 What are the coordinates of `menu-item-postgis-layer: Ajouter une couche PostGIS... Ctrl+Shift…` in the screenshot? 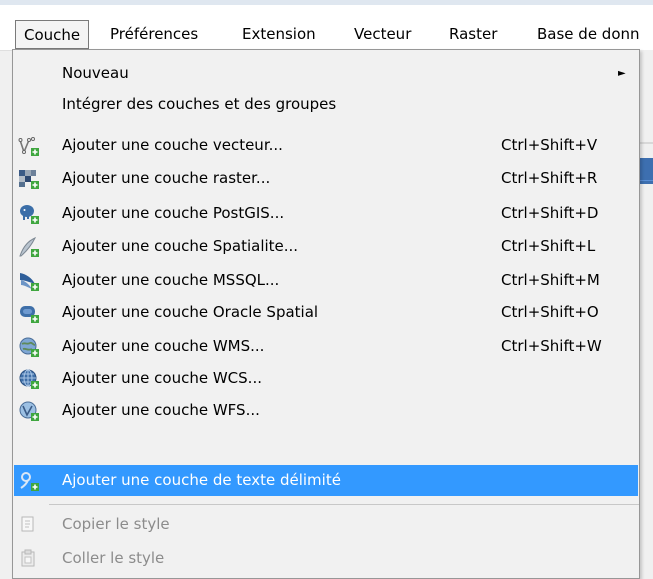 It's located at (326, 213).